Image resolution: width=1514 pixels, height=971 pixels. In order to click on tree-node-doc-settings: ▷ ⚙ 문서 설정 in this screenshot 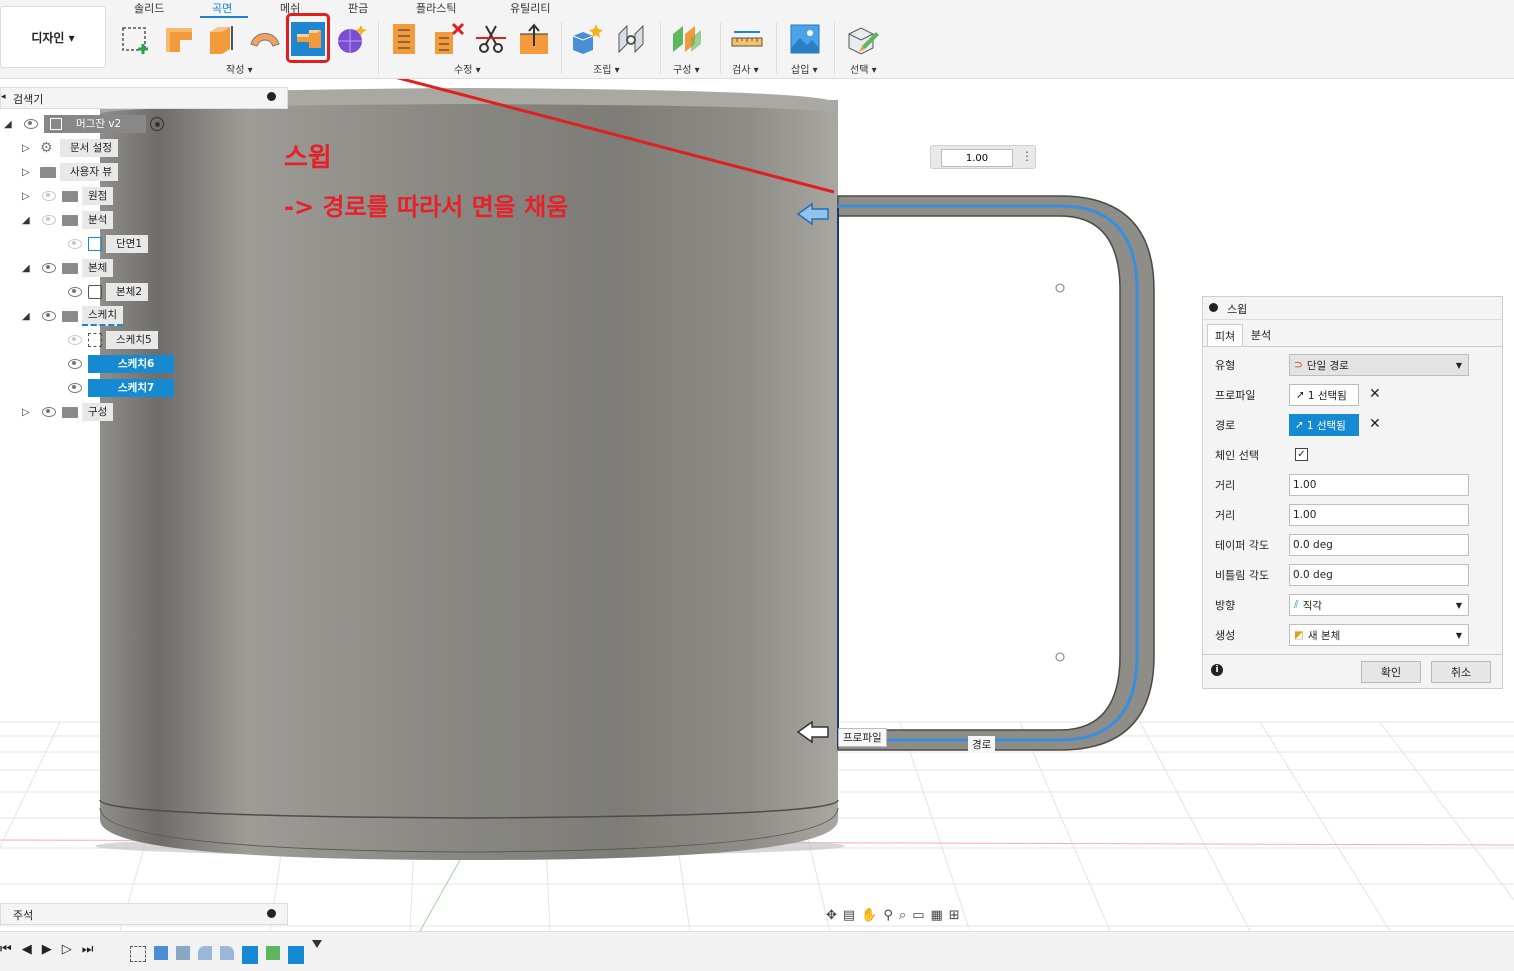, I will do `click(70, 148)`.